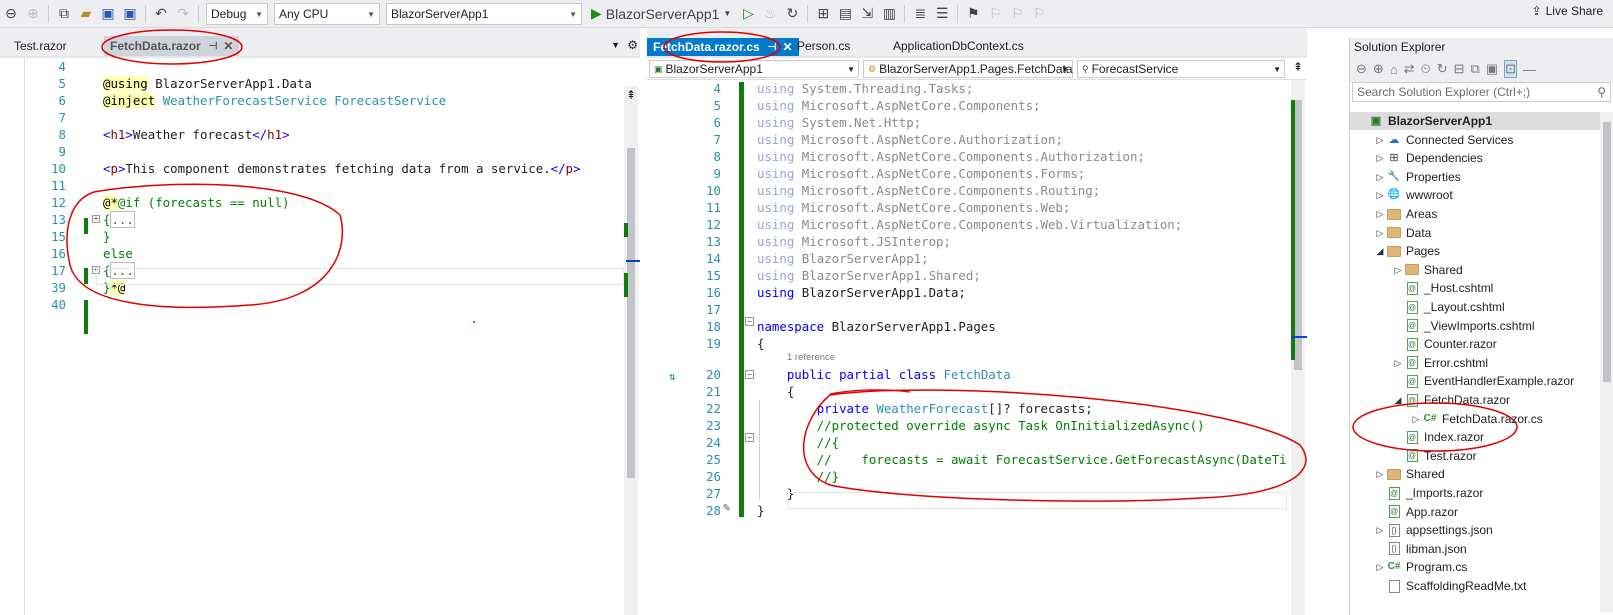 This screenshot has width=1613, height=615. Describe the element at coordinates (723, 47) in the screenshot. I see `tab-fetchdata-razor-cs: FetchData.razor.cs ⊣ ✕` at that location.